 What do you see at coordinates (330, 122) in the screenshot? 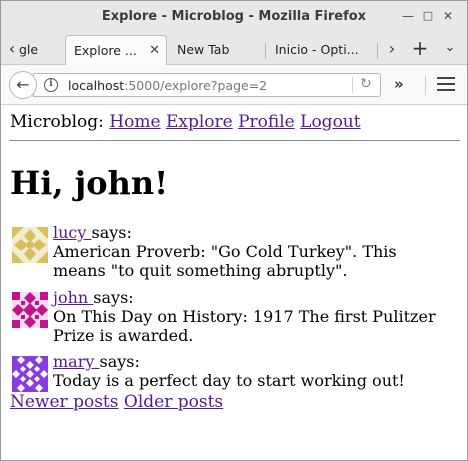
I see `nav-link-logout: Logout` at bounding box center [330, 122].